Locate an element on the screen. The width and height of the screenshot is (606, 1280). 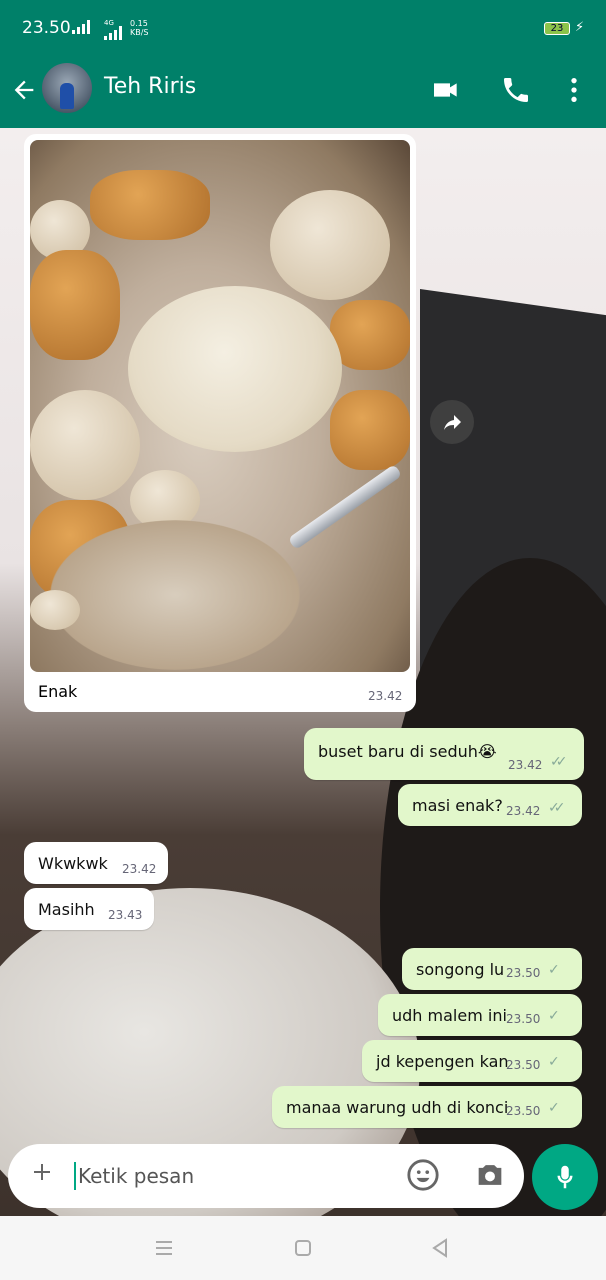
message-bubble-out: masi enak? 23.42 ✓✓ is located at coordinates (490, 805).